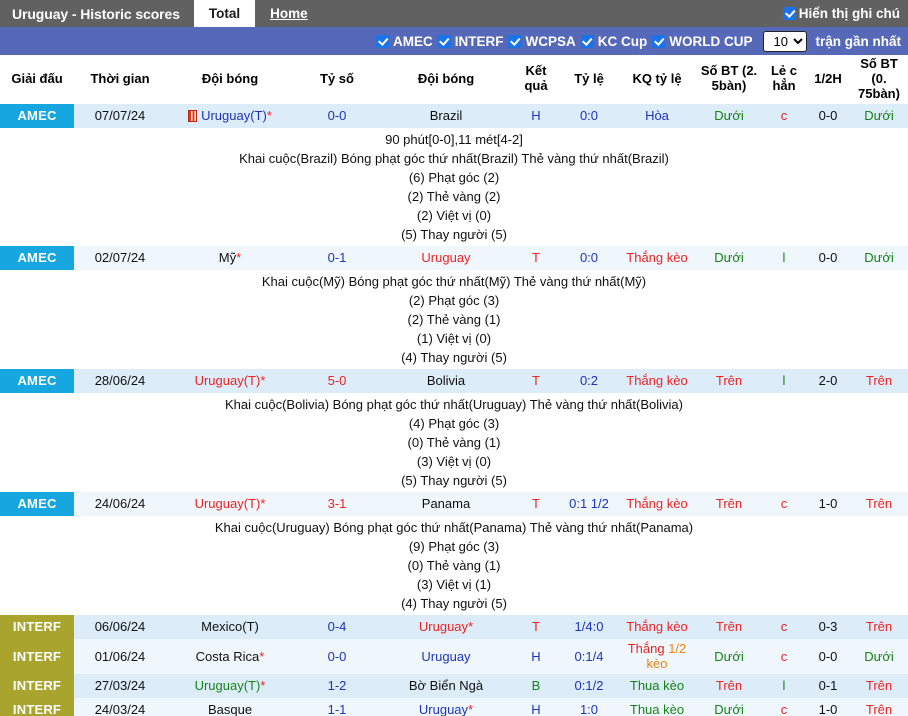 The height and width of the screenshot is (716, 908). Describe the element at coordinates (729, 707) in the screenshot. I see `over-under-25: Dưới` at that location.